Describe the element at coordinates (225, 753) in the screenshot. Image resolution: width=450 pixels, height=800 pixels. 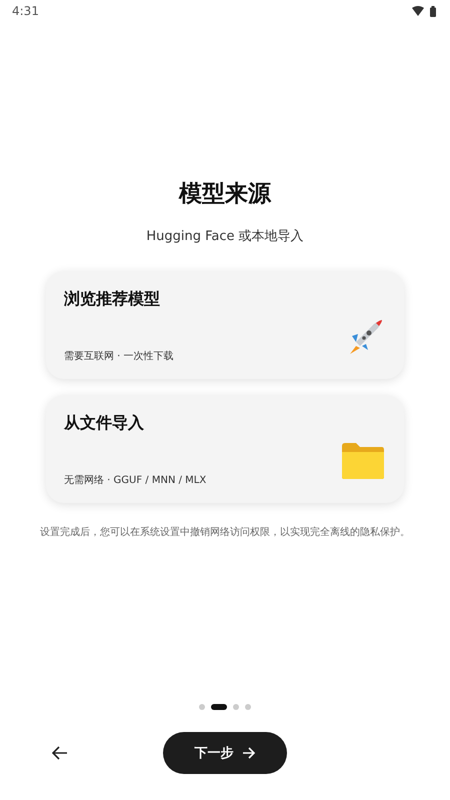
I see `next-button: 下一步` at that location.